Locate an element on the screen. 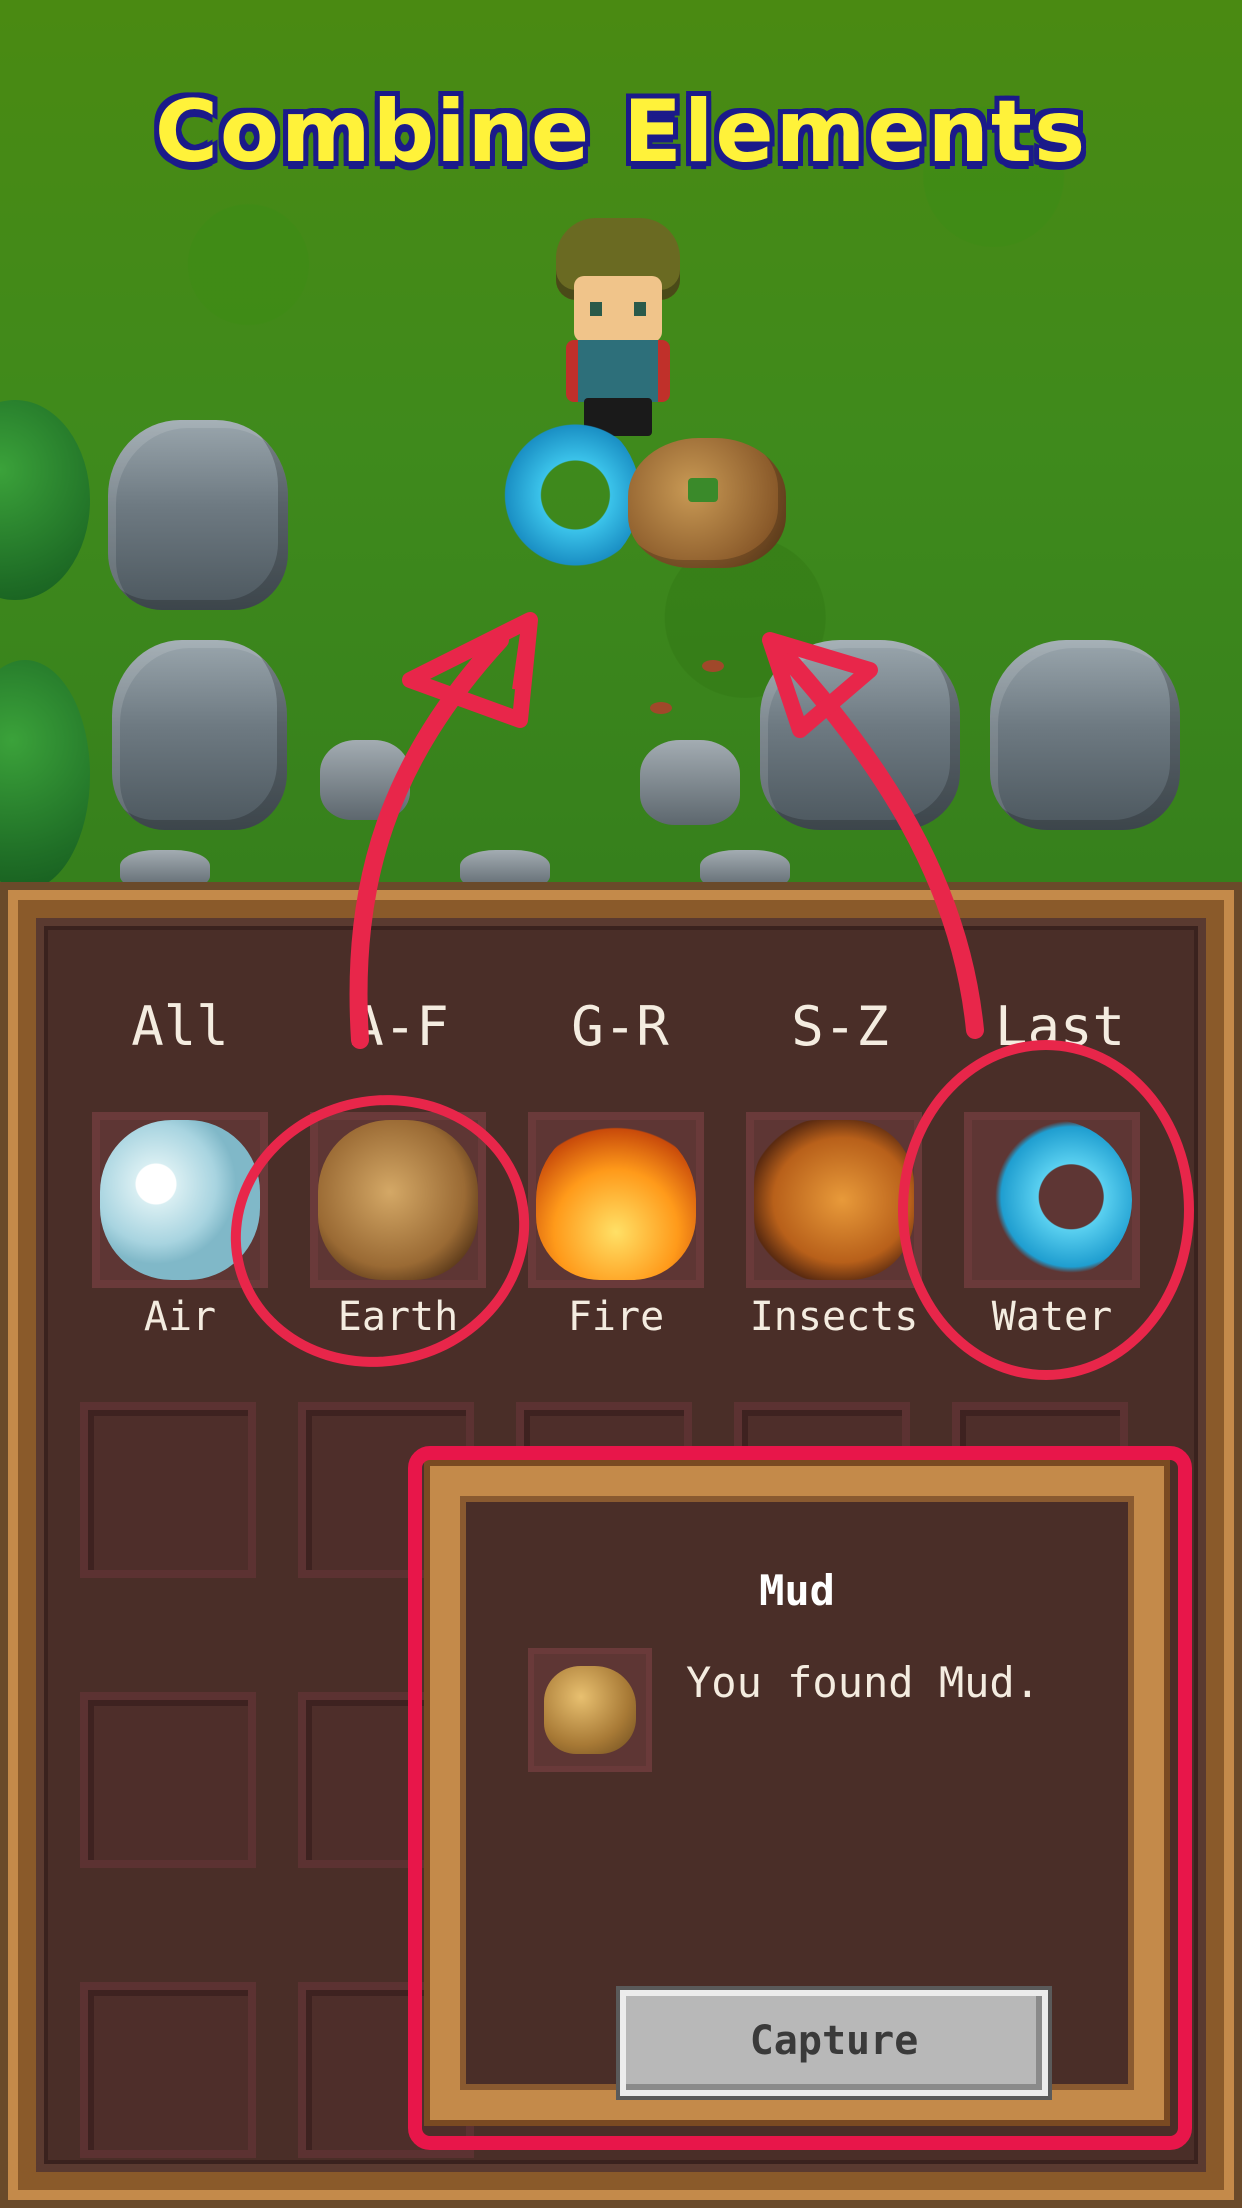 This screenshot has width=1242, height=2208. fire-flame-icon is located at coordinates (616, 1200).